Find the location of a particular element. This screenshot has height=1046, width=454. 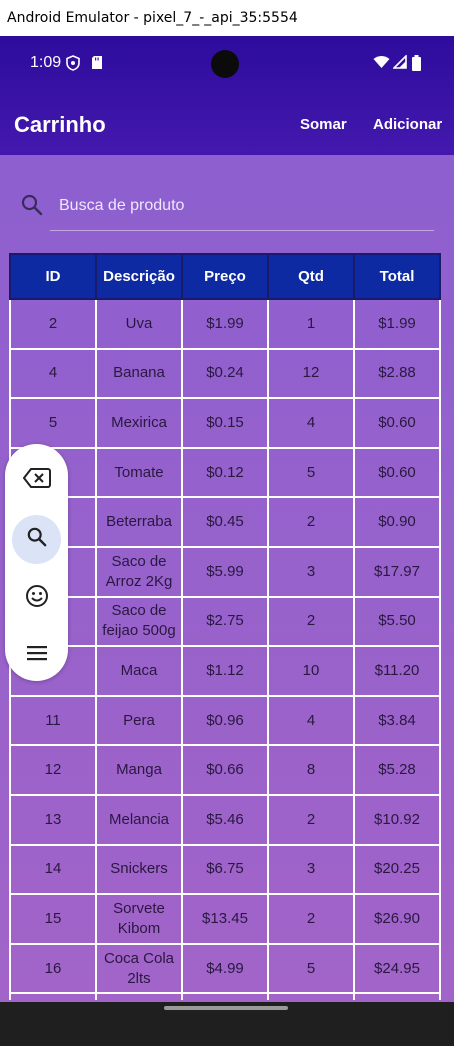

search-bar is located at coordinates (227, 207).